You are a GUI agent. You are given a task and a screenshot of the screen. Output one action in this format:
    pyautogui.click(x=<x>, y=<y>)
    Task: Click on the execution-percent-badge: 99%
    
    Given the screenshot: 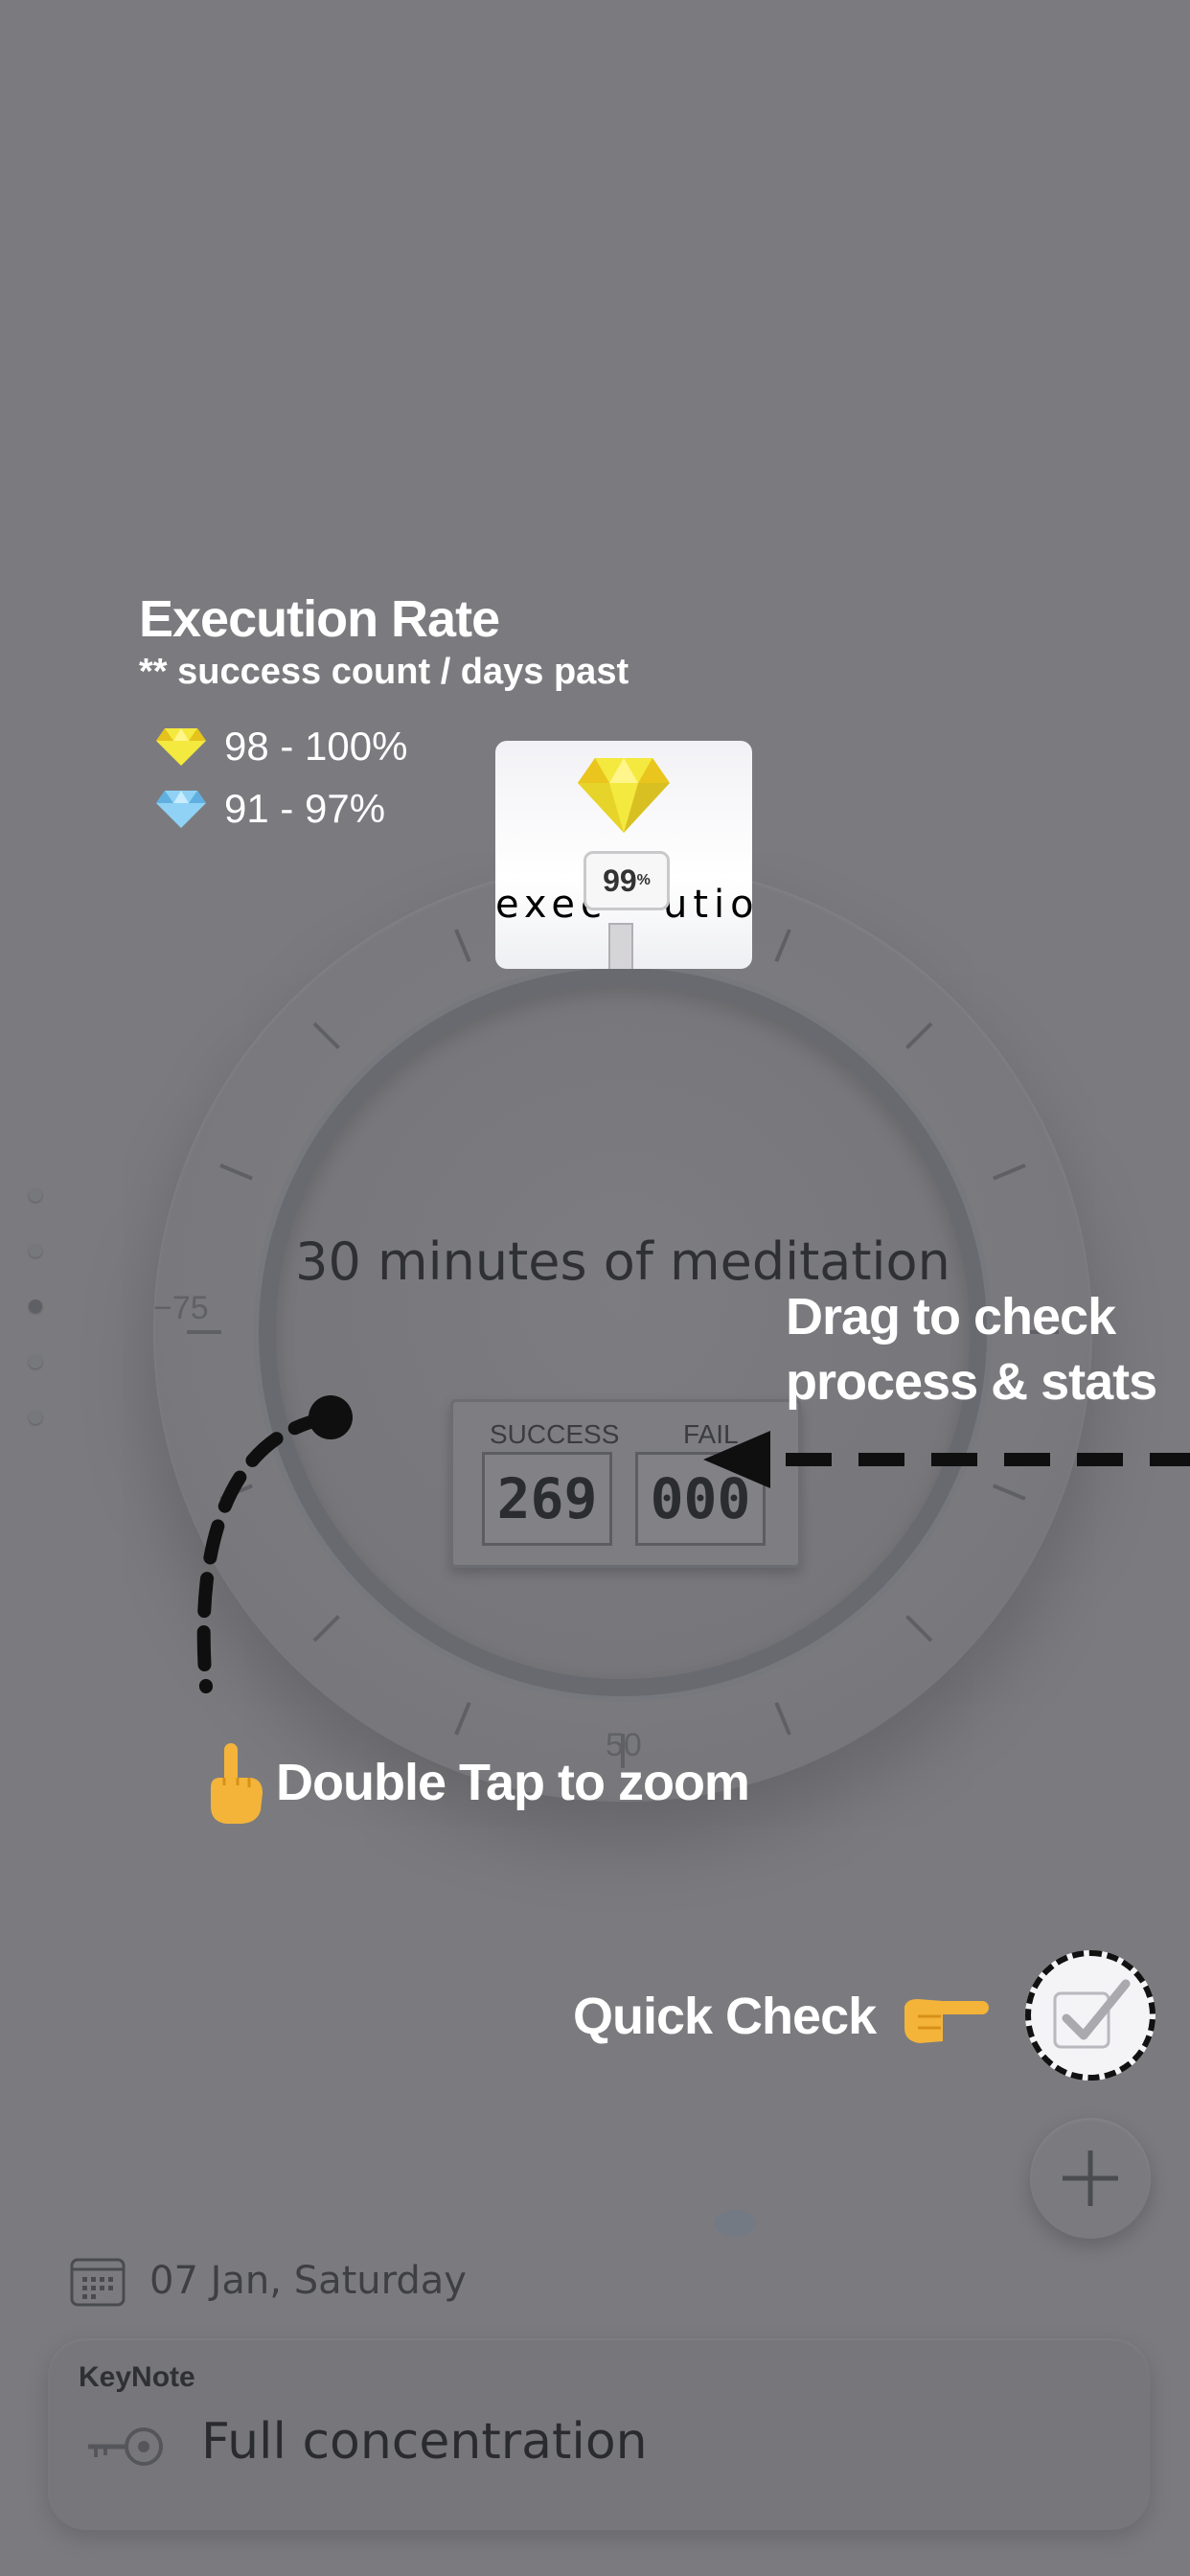 What is the action you would take?
    pyautogui.click(x=627, y=880)
    